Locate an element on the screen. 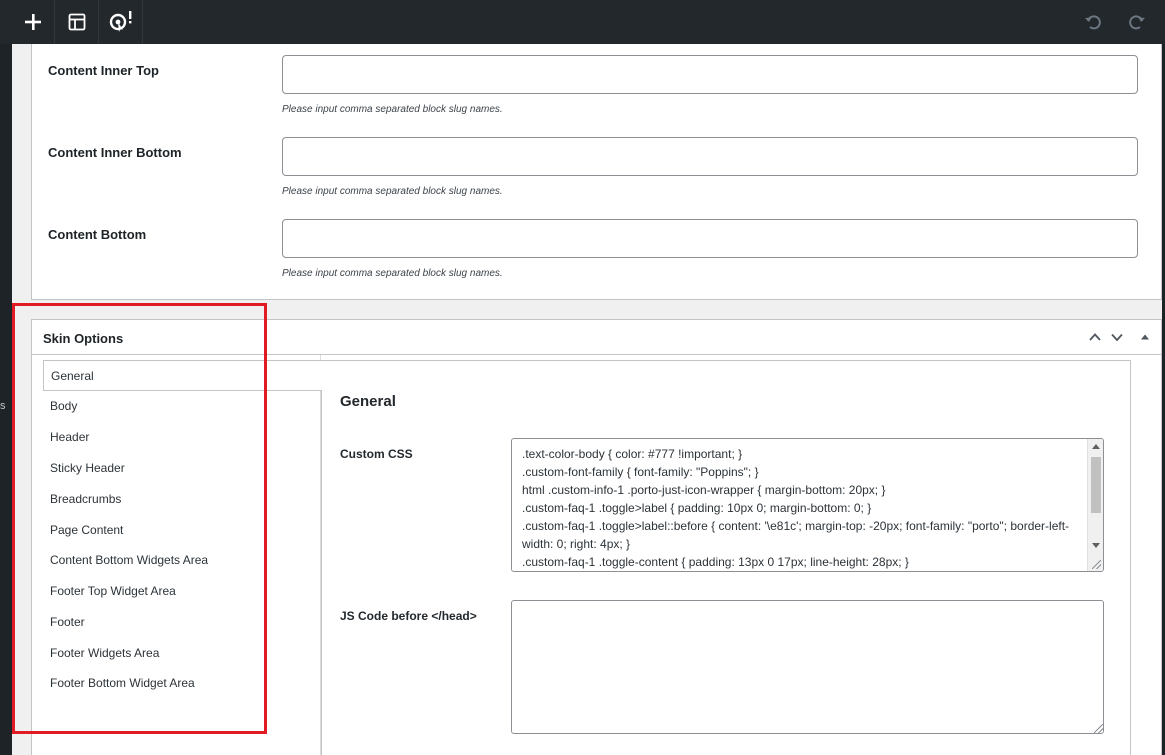 Image resolution: width=1165 pixels, height=755 pixels. toggle-panel-button is located at coordinates (1145, 337).